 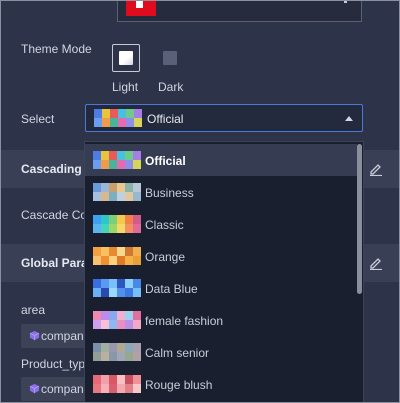 I want to click on dropdown-item-calm-senior: Calm senior, so click(x=221, y=352).